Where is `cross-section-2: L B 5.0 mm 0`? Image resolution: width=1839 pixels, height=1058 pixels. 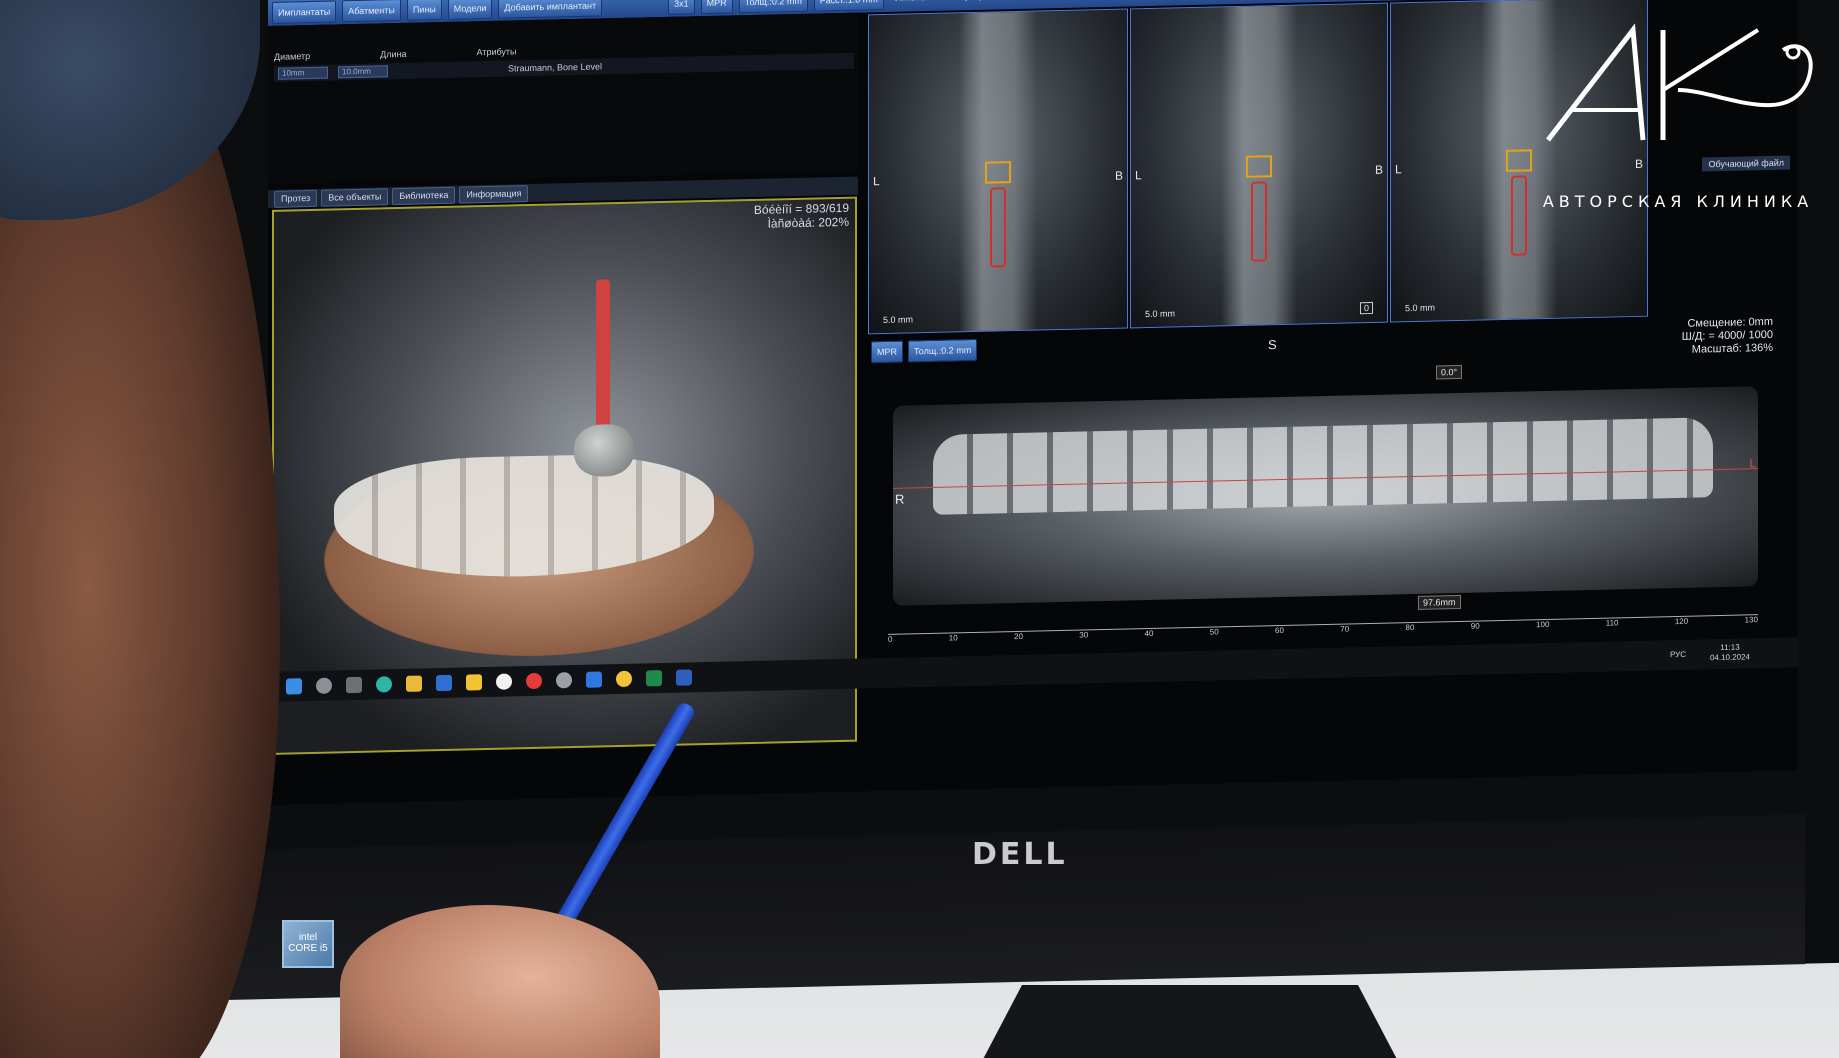 cross-section-2: L B 5.0 mm 0 is located at coordinates (1259, 165).